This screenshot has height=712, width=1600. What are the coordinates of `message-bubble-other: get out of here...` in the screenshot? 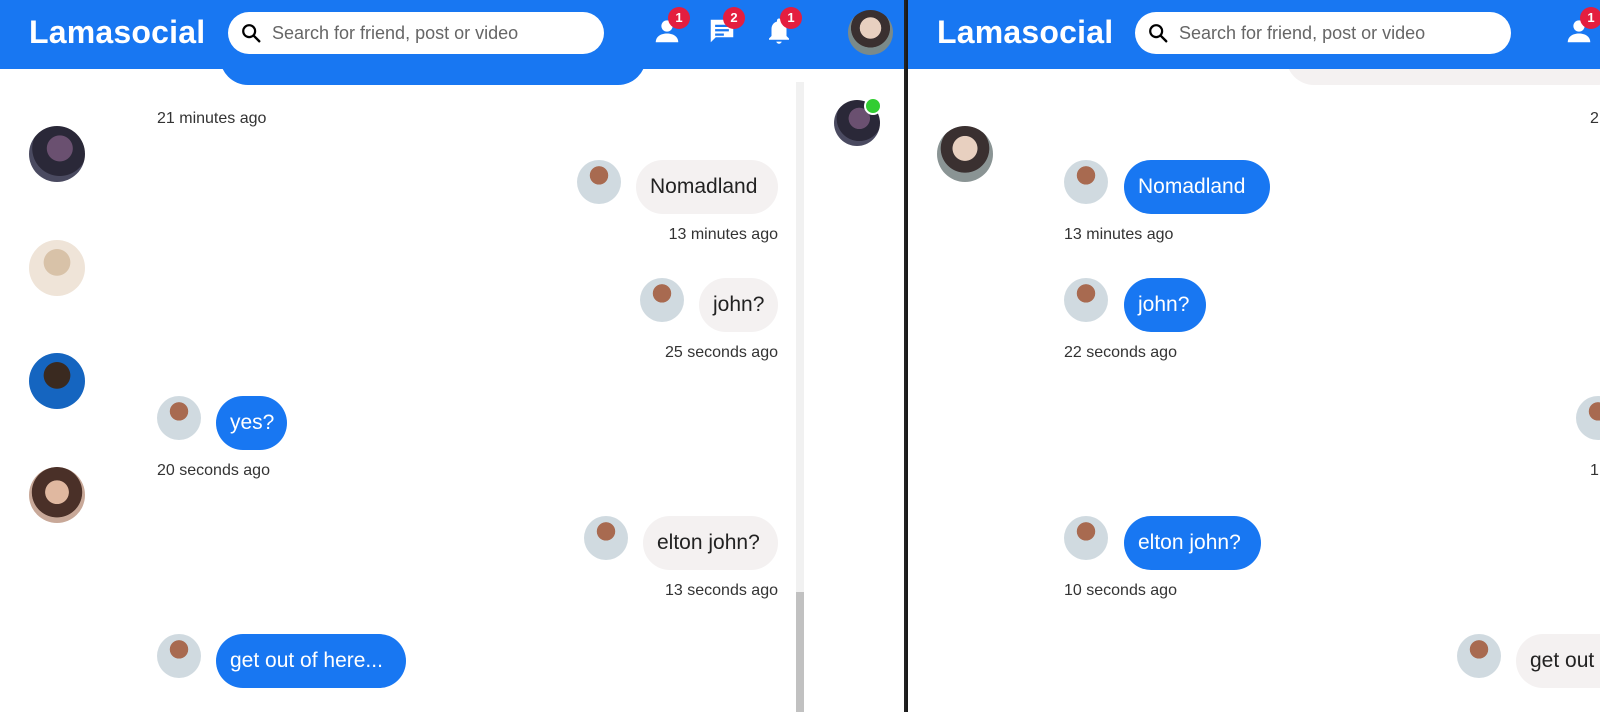 It's located at (311, 661).